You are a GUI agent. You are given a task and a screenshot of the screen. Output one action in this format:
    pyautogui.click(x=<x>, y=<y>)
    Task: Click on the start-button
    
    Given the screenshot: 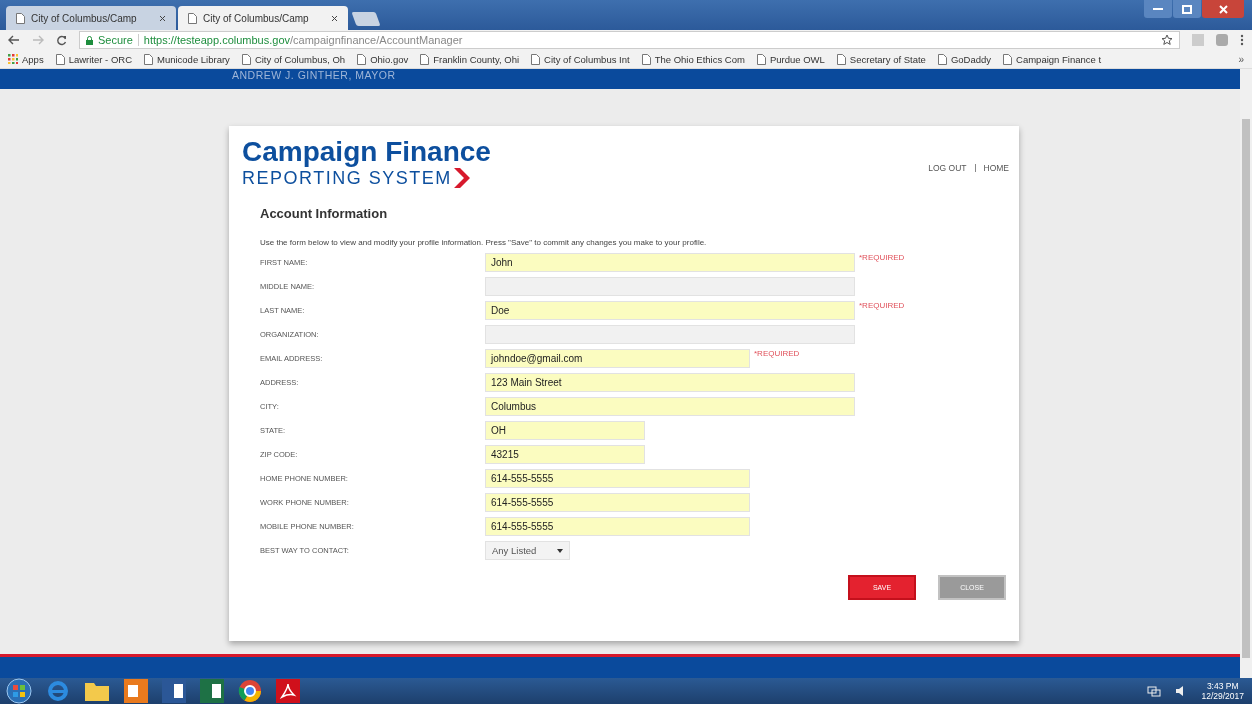 What is the action you would take?
    pyautogui.click(x=19, y=691)
    